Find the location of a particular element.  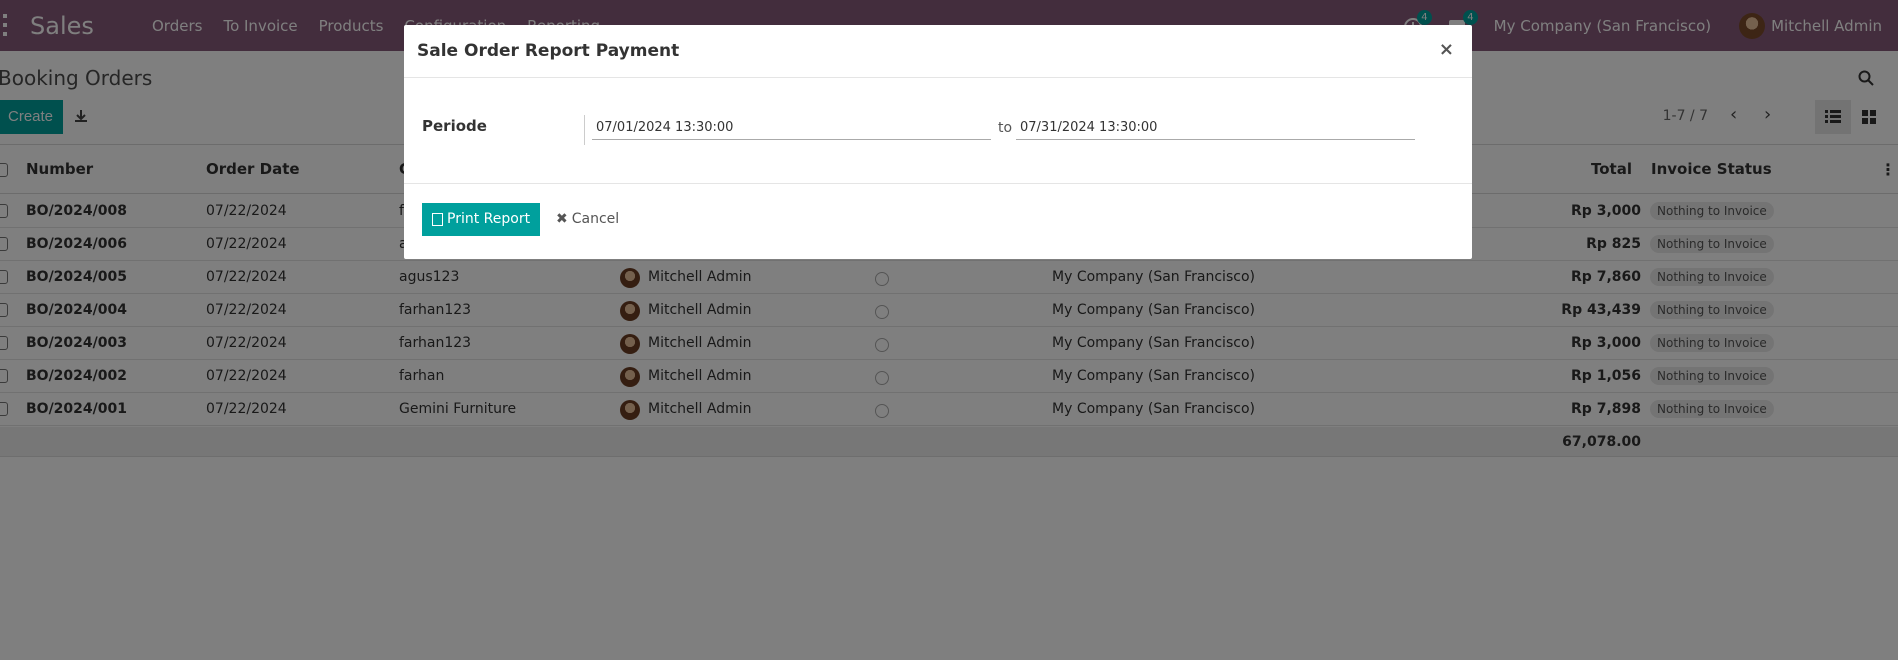

dialog-header: Sale Order Report Payment × is located at coordinates (938, 51).